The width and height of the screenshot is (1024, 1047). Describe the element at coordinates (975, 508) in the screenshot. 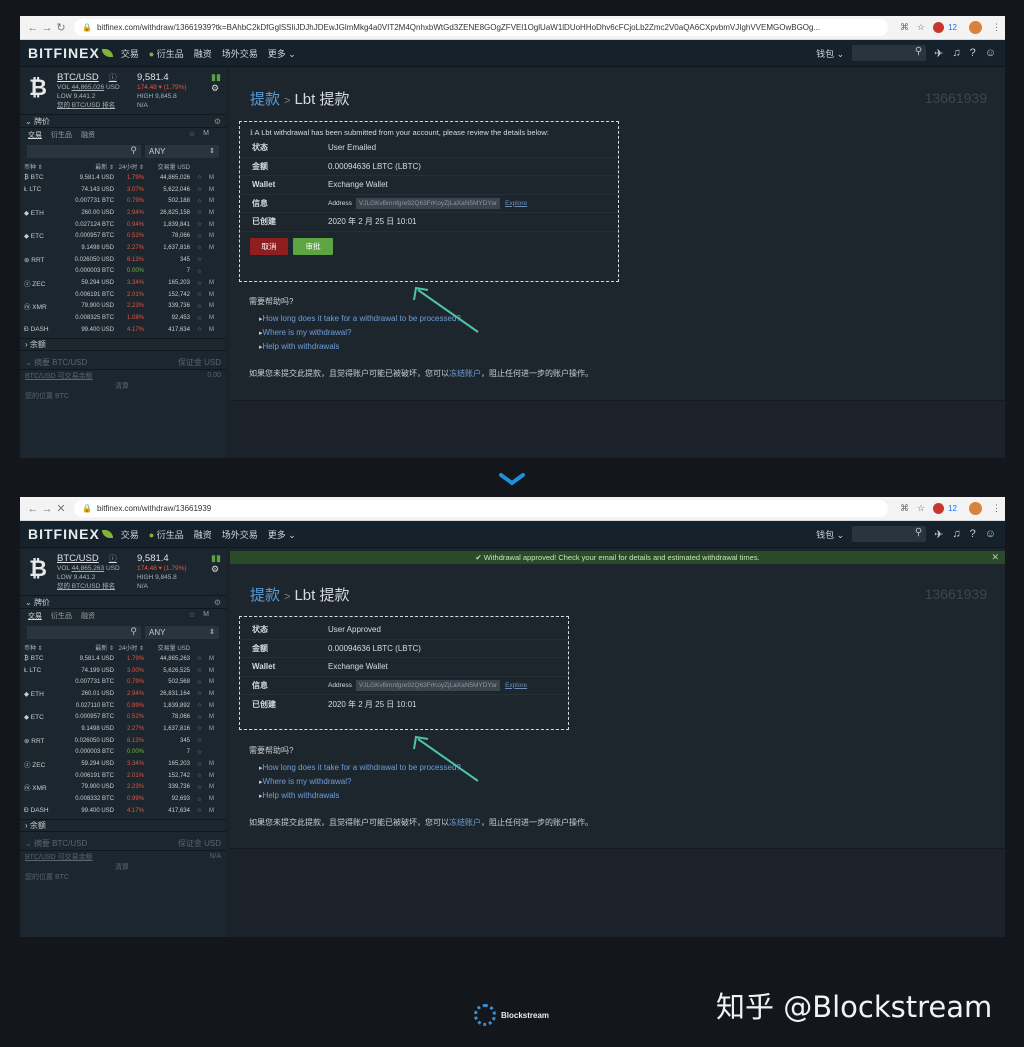

I see `profile-avatar` at that location.